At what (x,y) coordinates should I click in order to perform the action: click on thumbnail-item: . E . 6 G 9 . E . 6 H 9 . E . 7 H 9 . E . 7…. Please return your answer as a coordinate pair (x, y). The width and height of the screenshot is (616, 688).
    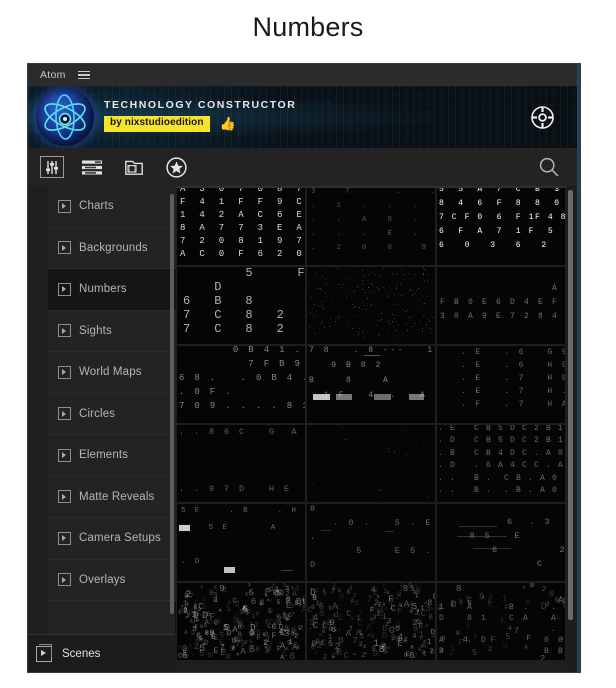
    Looking at the image, I should click on (501, 384).